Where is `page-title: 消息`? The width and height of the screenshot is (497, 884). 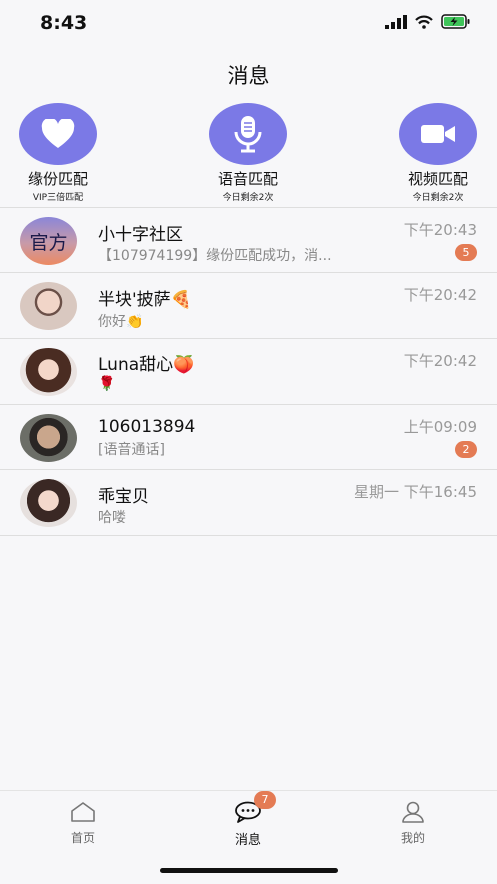 page-title: 消息 is located at coordinates (248, 76).